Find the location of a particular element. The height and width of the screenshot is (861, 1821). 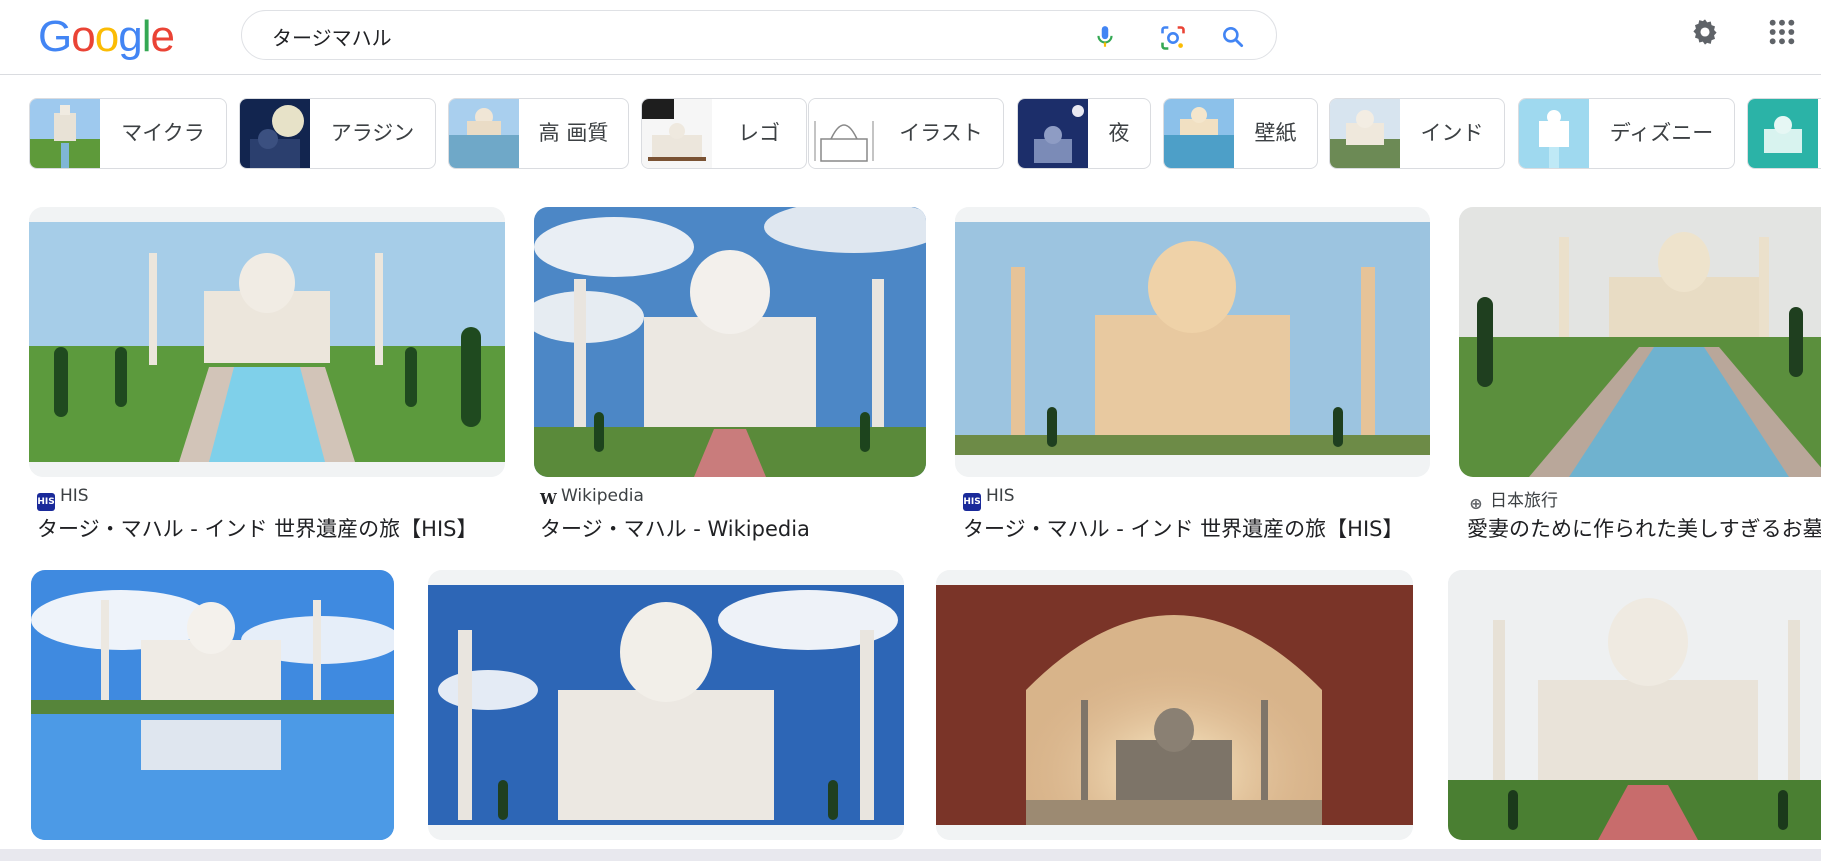

chip-wallpaper: 壁紙 is located at coordinates (1240, 133).